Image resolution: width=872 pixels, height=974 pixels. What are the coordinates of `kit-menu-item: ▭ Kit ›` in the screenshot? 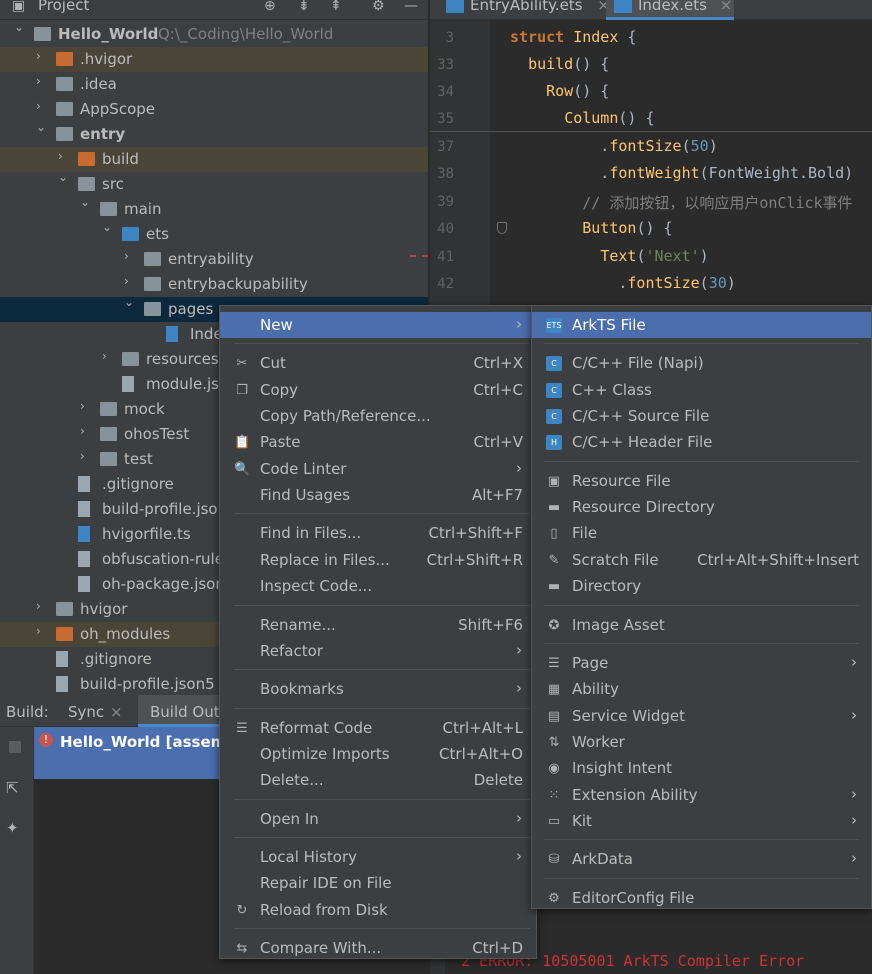 It's located at (701, 821).